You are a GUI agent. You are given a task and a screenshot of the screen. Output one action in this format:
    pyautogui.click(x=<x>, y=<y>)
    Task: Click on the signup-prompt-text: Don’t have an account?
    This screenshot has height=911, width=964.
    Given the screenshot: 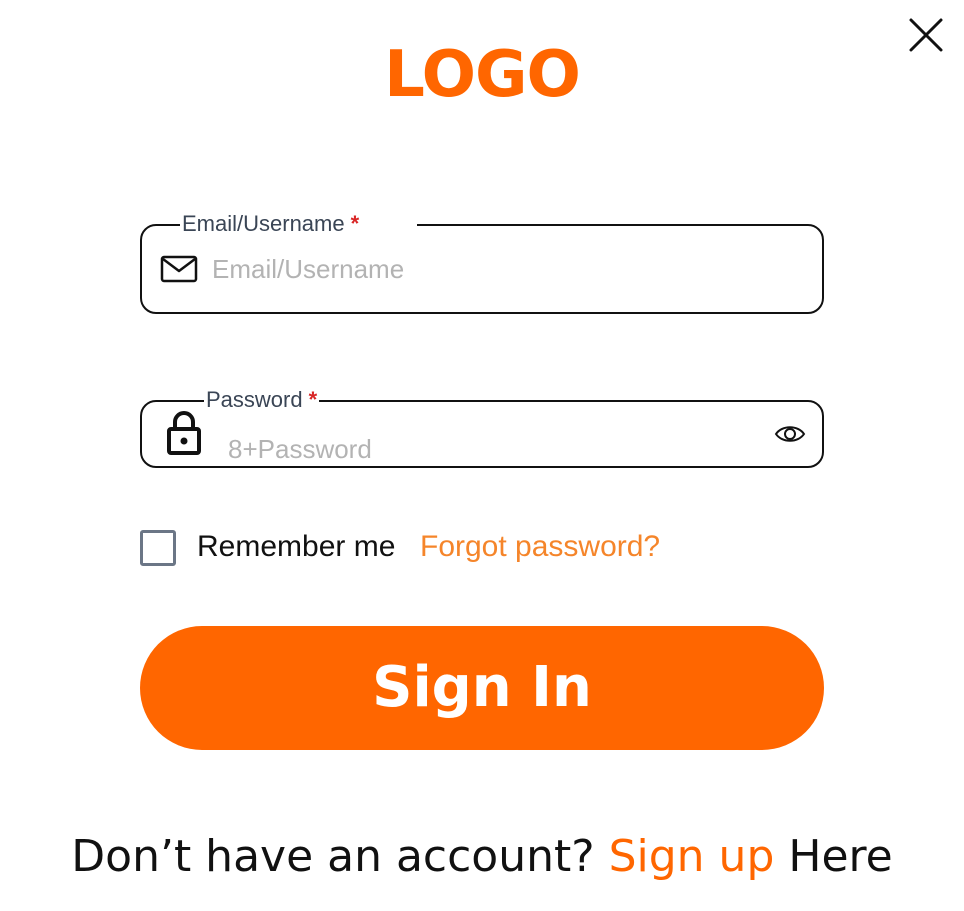 What is the action you would take?
    pyautogui.click(x=340, y=856)
    